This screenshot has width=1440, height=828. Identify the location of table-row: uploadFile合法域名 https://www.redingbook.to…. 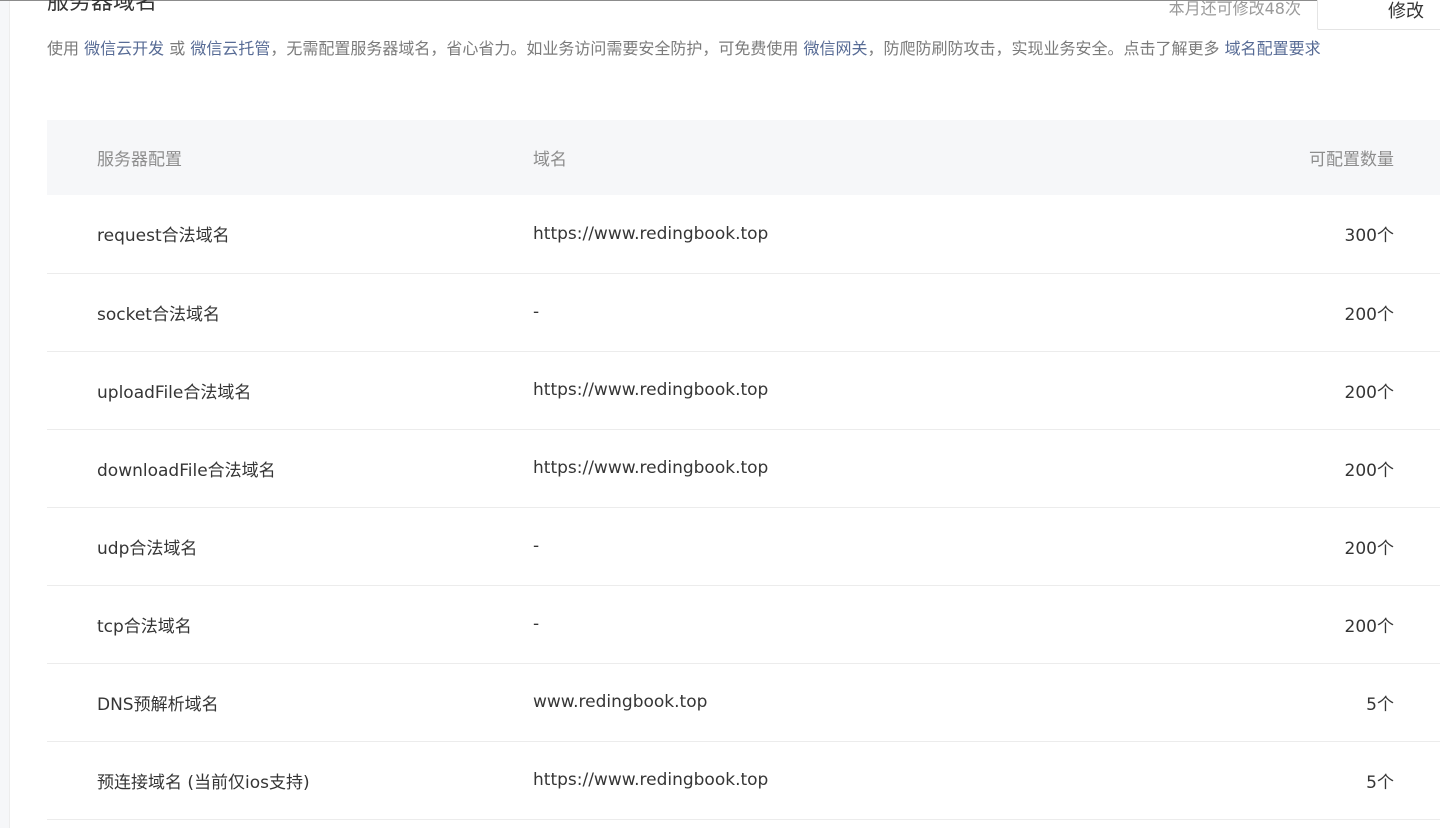
(743, 390).